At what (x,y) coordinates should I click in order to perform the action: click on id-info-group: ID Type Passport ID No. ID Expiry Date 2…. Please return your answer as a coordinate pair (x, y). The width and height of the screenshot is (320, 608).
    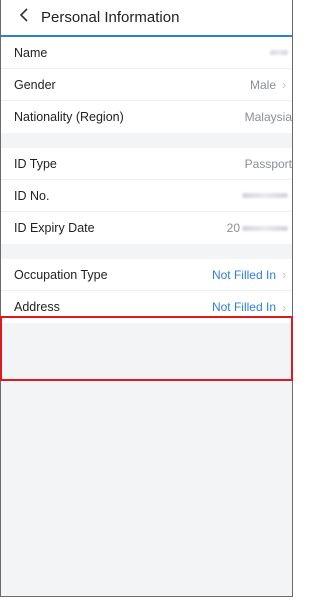
    Looking at the image, I should click on (146, 196).